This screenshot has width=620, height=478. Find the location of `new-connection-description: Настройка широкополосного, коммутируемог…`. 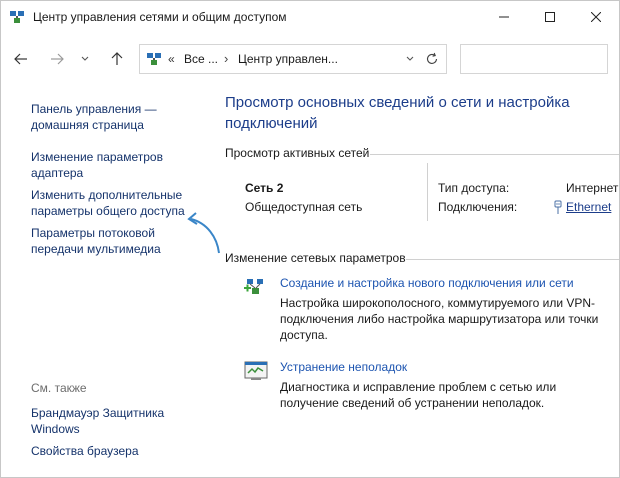

new-connection-description: Настройка широкополосного, коммутируемог… is located at coordinates (439, 319).